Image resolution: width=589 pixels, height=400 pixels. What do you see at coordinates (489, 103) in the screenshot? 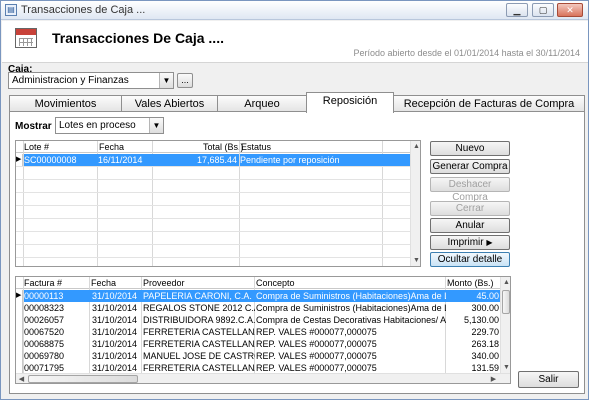
I see `tab-recepcion-facturas: Recepción de Facturas de Compra` at bounding box center [489, 103].